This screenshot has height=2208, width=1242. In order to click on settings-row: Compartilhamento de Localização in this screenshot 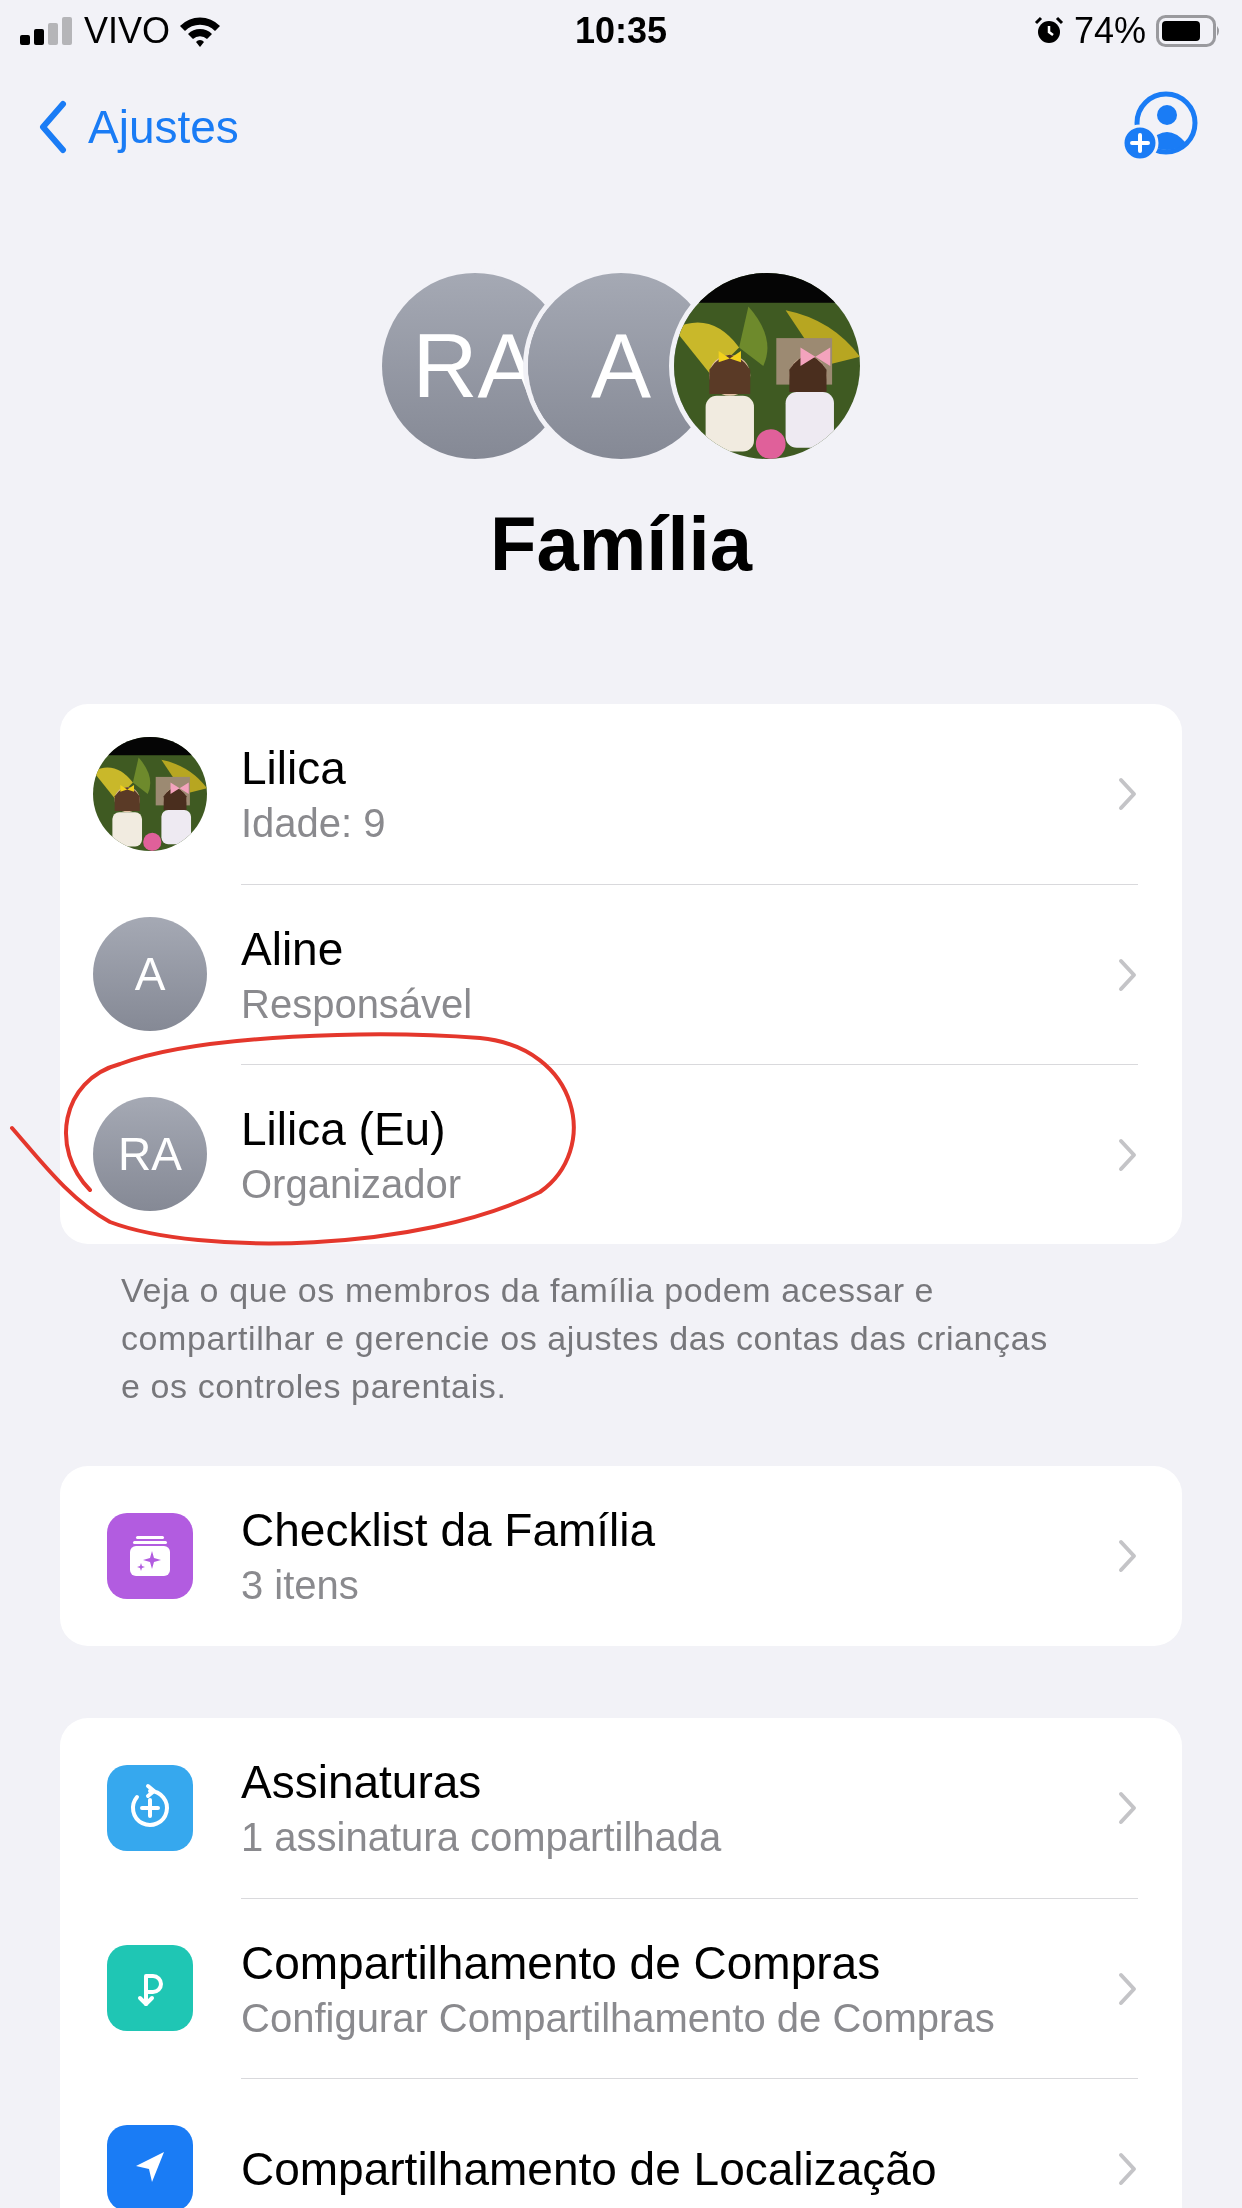, I will do `click(621, 2143)`.